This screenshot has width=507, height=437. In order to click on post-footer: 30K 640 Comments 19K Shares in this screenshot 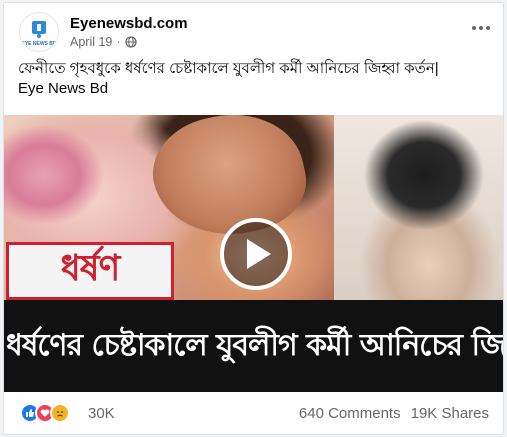, I will do `click(253, 414)`.